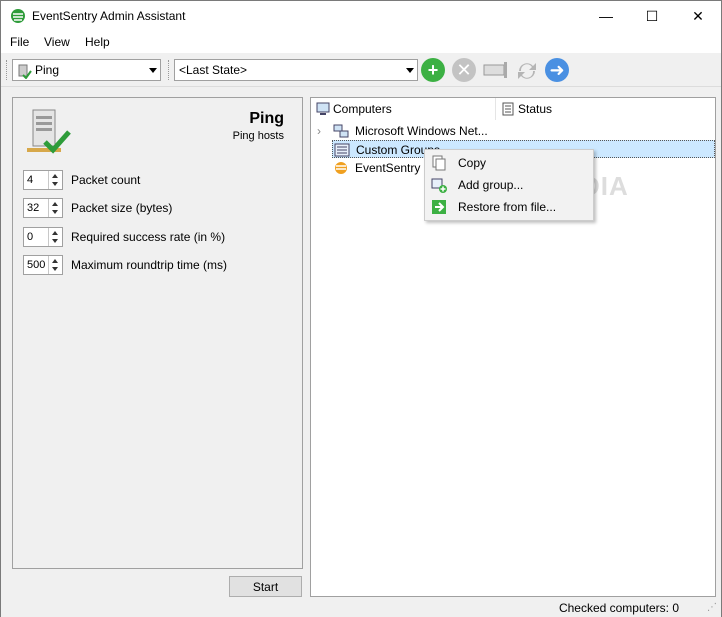 This screenshot has height=617, width=722. I want to click on toolbar-grip, so click(7, 70).